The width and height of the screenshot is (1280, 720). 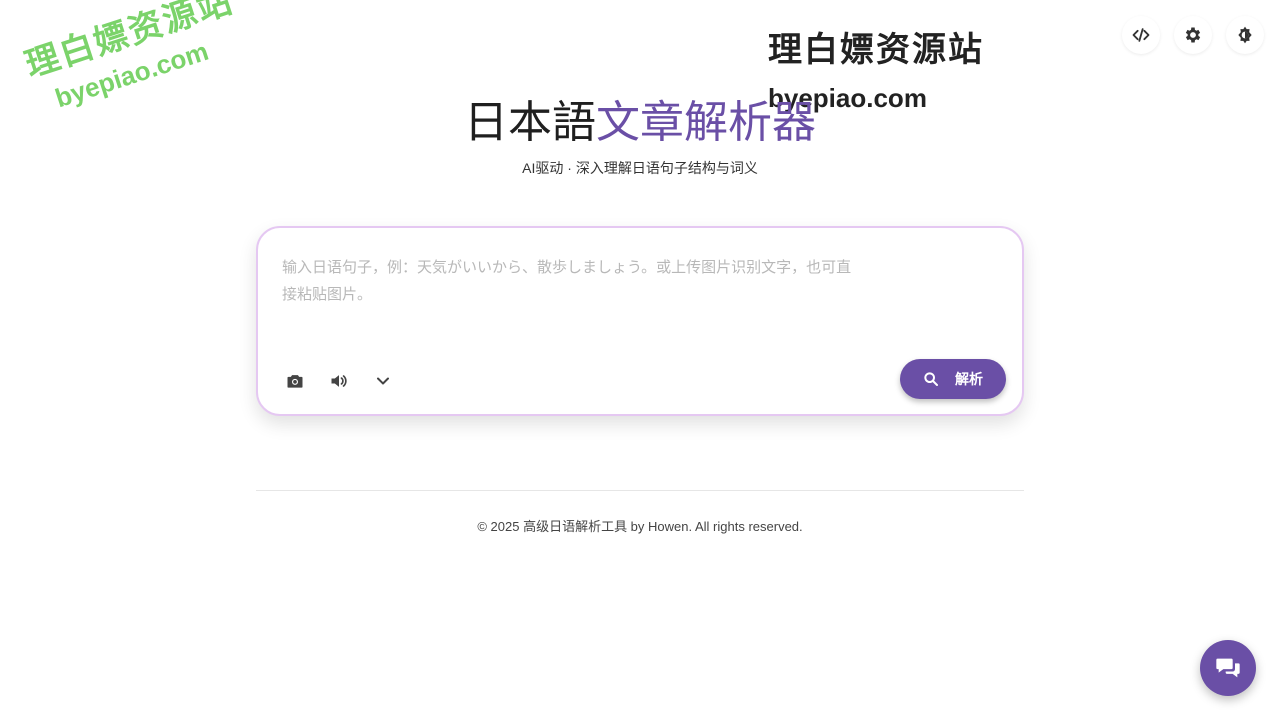 I want to click on search-icon, so click(x=931, y=379).